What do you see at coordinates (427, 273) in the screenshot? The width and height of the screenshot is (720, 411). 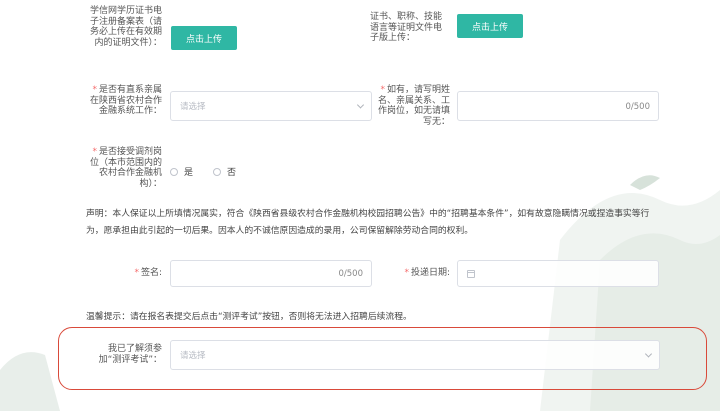 I see `submit-date-label: * 投递日期:` at bounding box center [427, 273].